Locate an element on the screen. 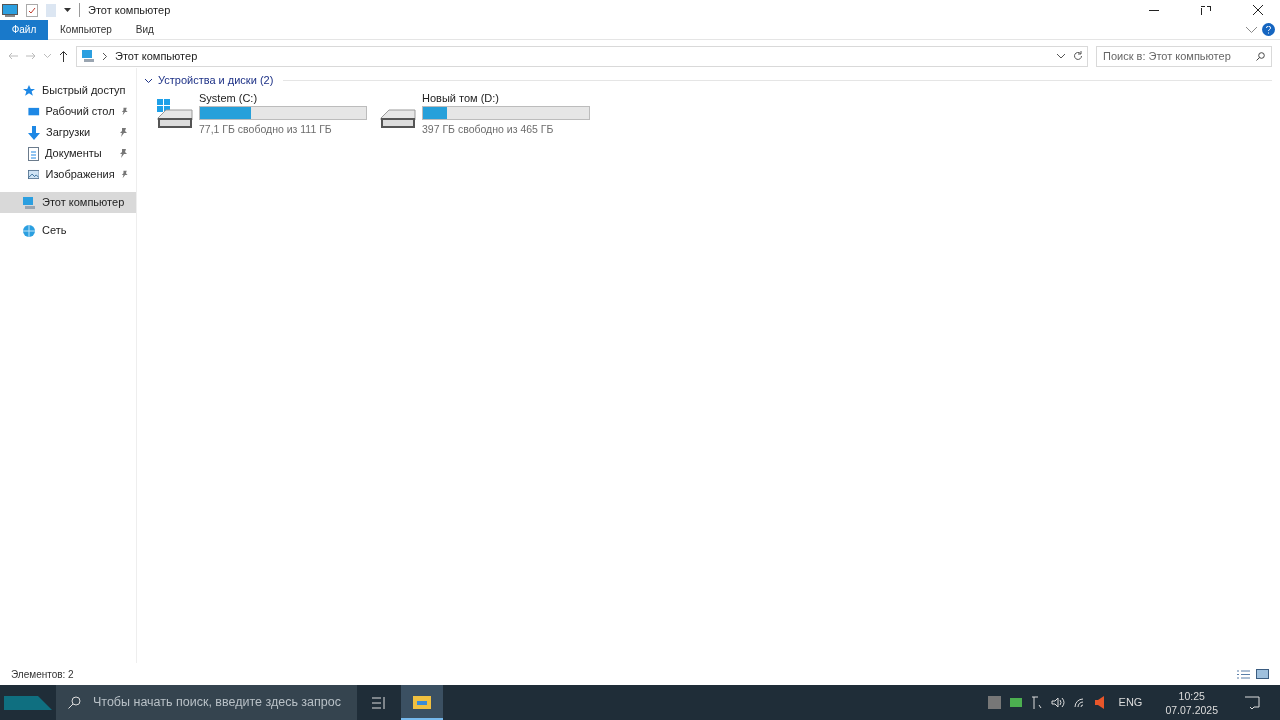 The width and height of the screenshot is (1280, 720). speaker-tray-icon is located at coordinates (1057, 702).